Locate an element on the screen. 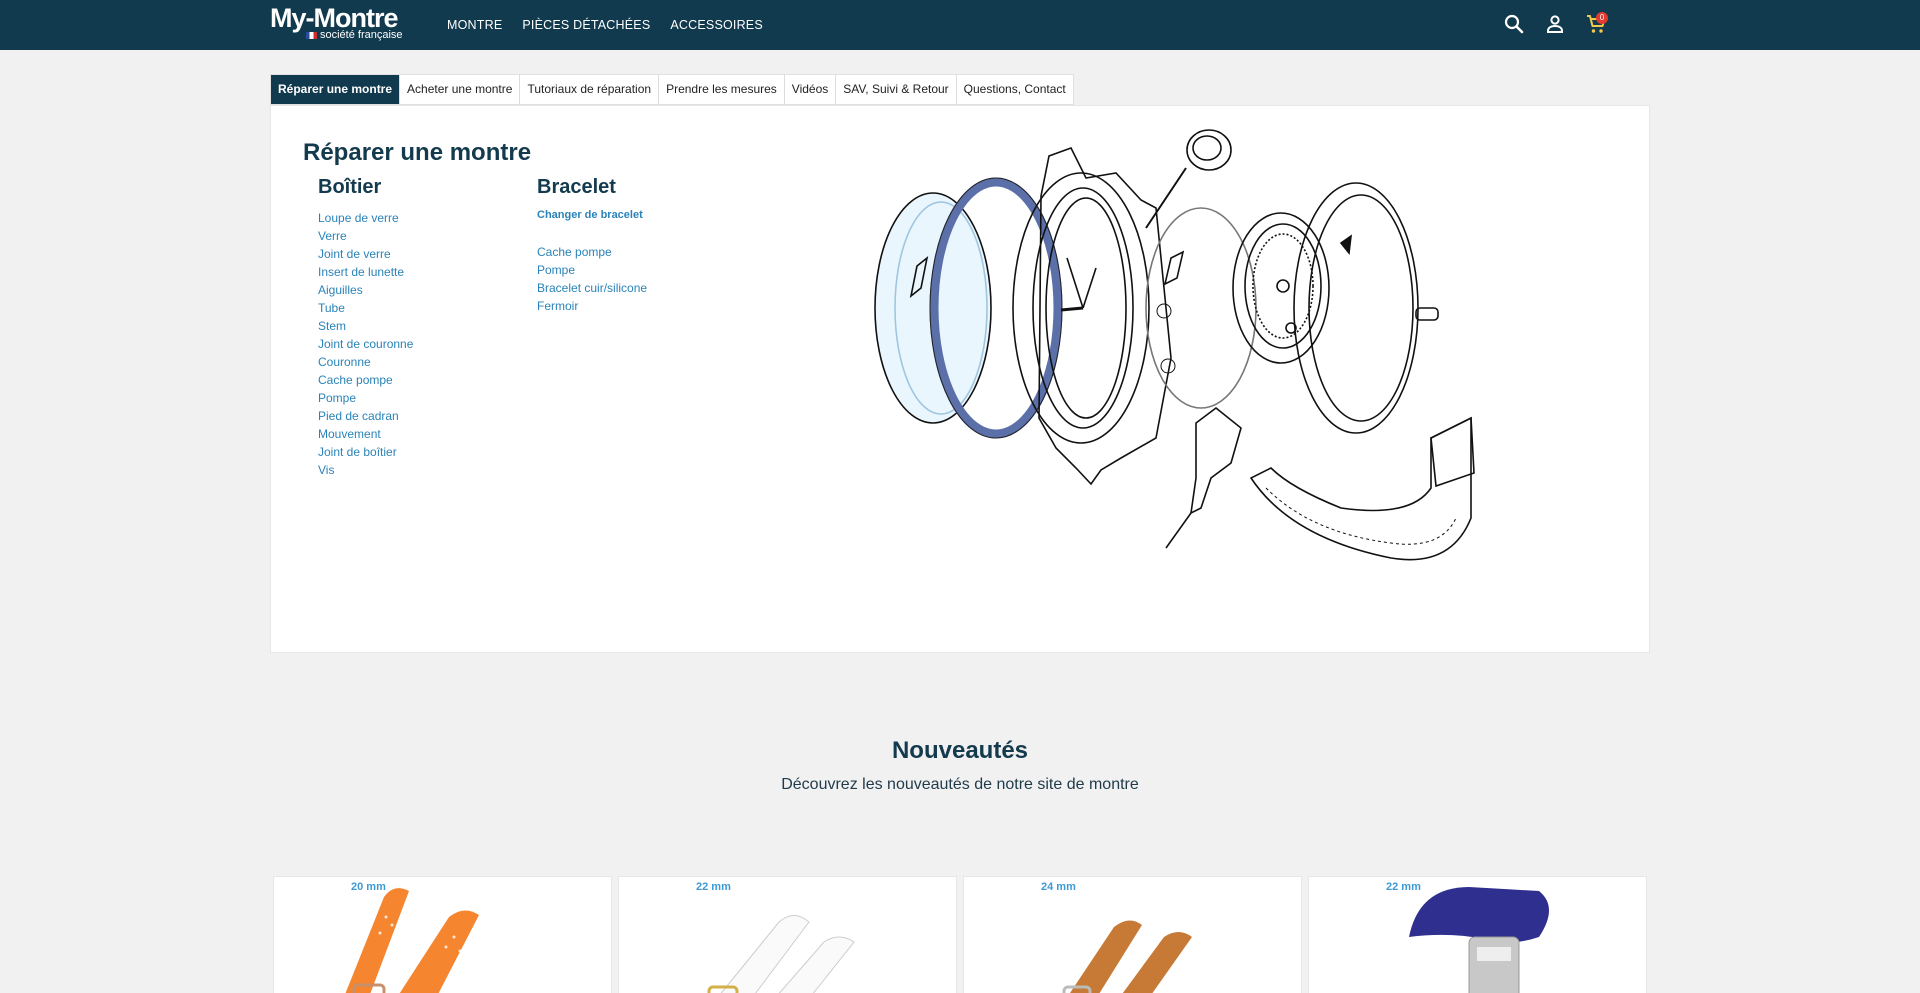 The width and height of the screenshot is (1920, 993). tab-videos: Vidéos is located at coordinates (811, 89).